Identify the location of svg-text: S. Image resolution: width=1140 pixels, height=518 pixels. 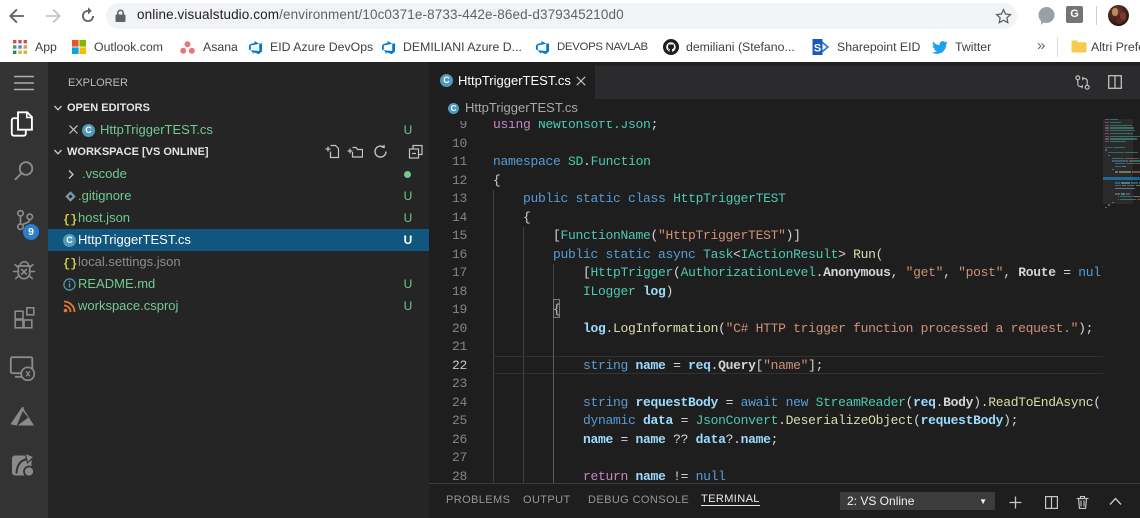
(817, 49).